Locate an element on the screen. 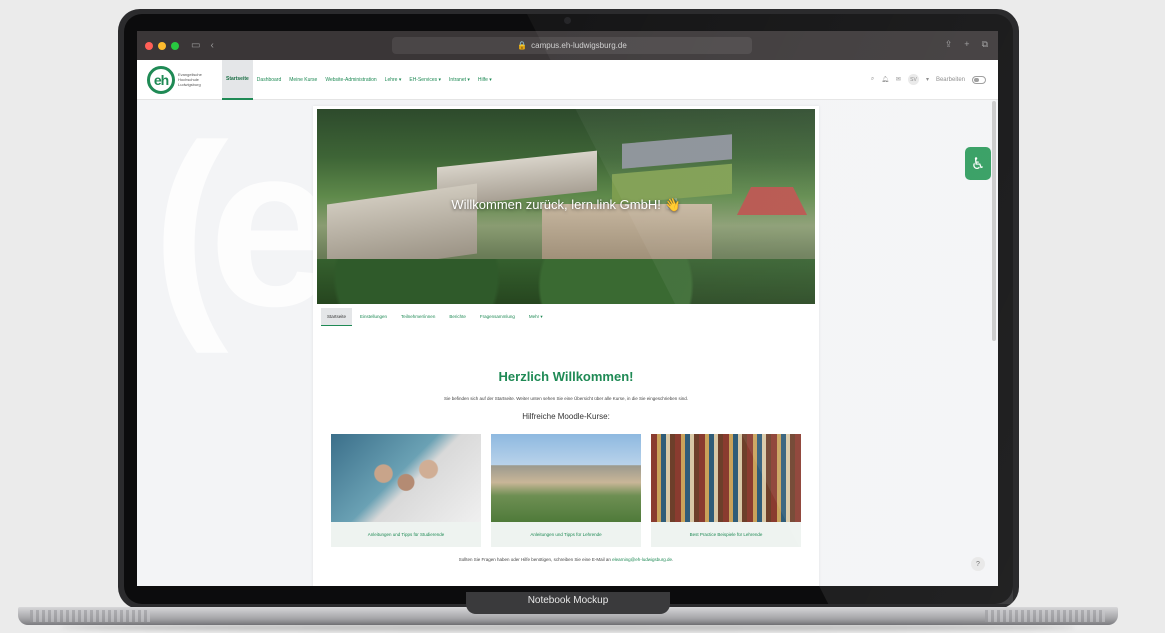 This screenshot has width=1165, height=633. hero-title: Willkommen zurück, lern.link GmbH! 👋 is located at coordinates (566, 204).